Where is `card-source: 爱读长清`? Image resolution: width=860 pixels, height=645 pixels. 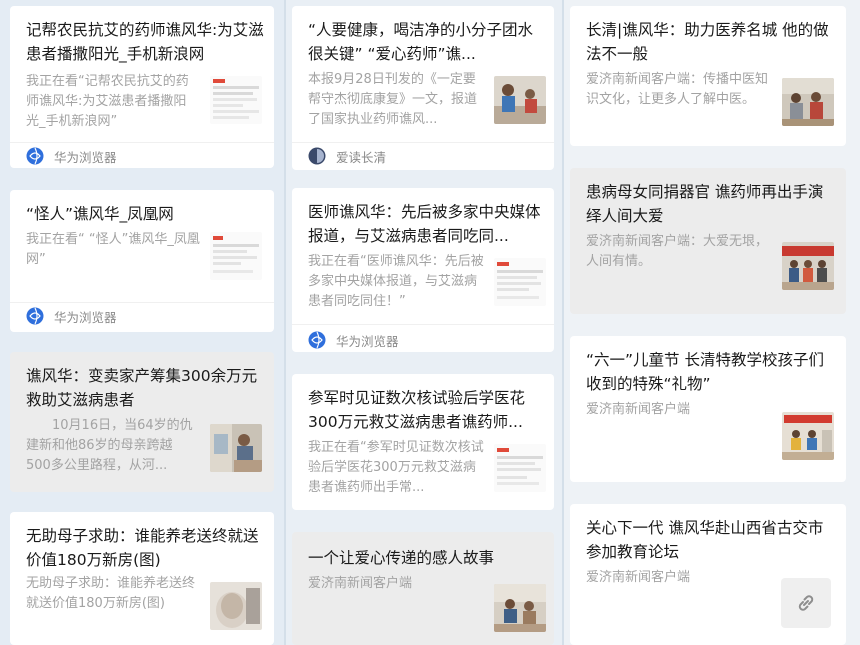
card-source: 爱读长清 is located at coordinates (347, 156).